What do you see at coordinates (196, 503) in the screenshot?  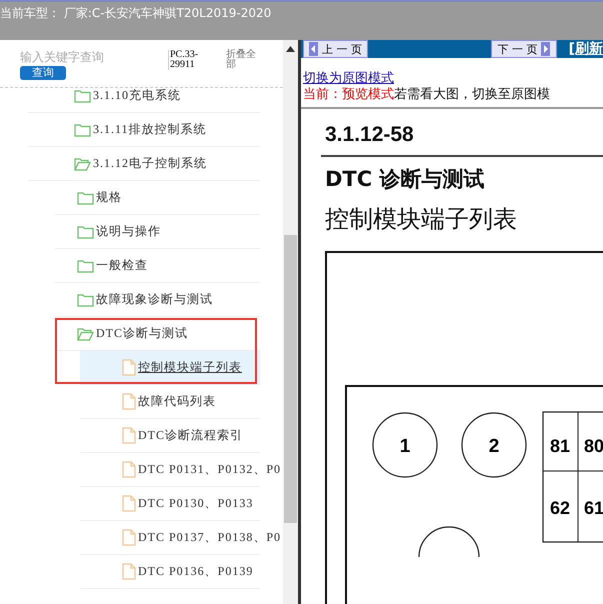 I see `document-item: DTC P0130、P0133` at bounding box center [196, 503].